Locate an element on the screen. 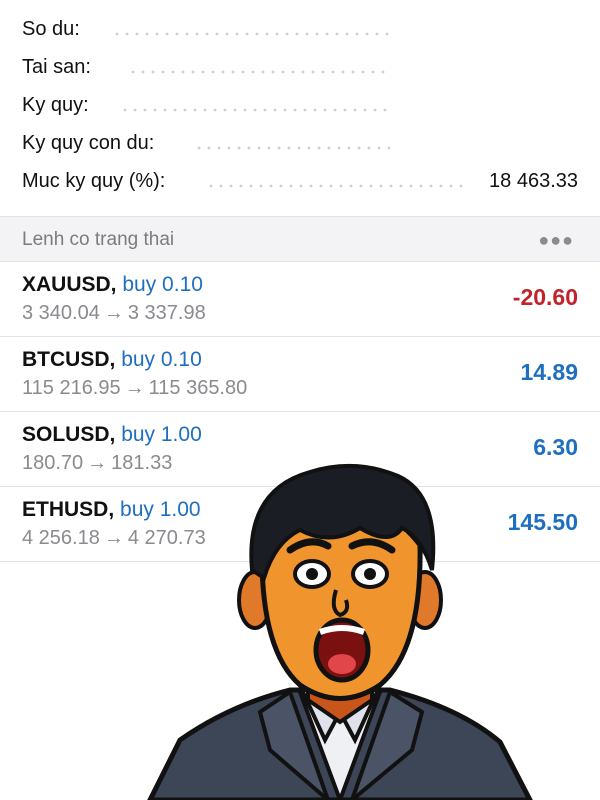  position-prices: 115 216.95 → 115 365.80 is located at coordinates (134, 388).